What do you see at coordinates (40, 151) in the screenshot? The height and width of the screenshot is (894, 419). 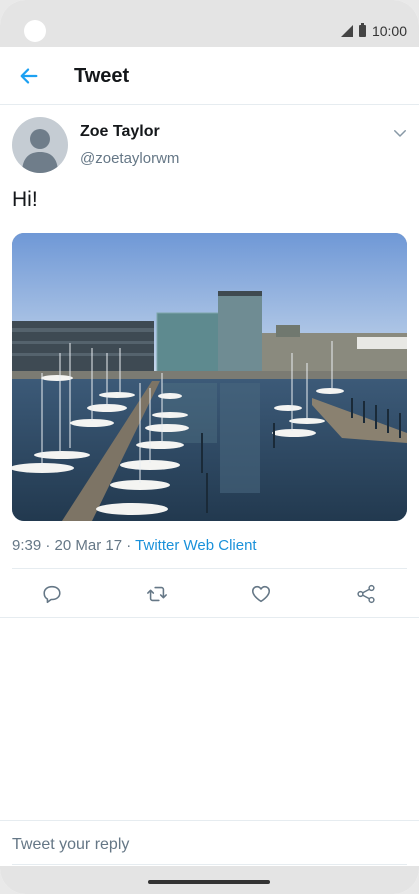 I see `default-avatar-icon` at bounding box center [40, 151].